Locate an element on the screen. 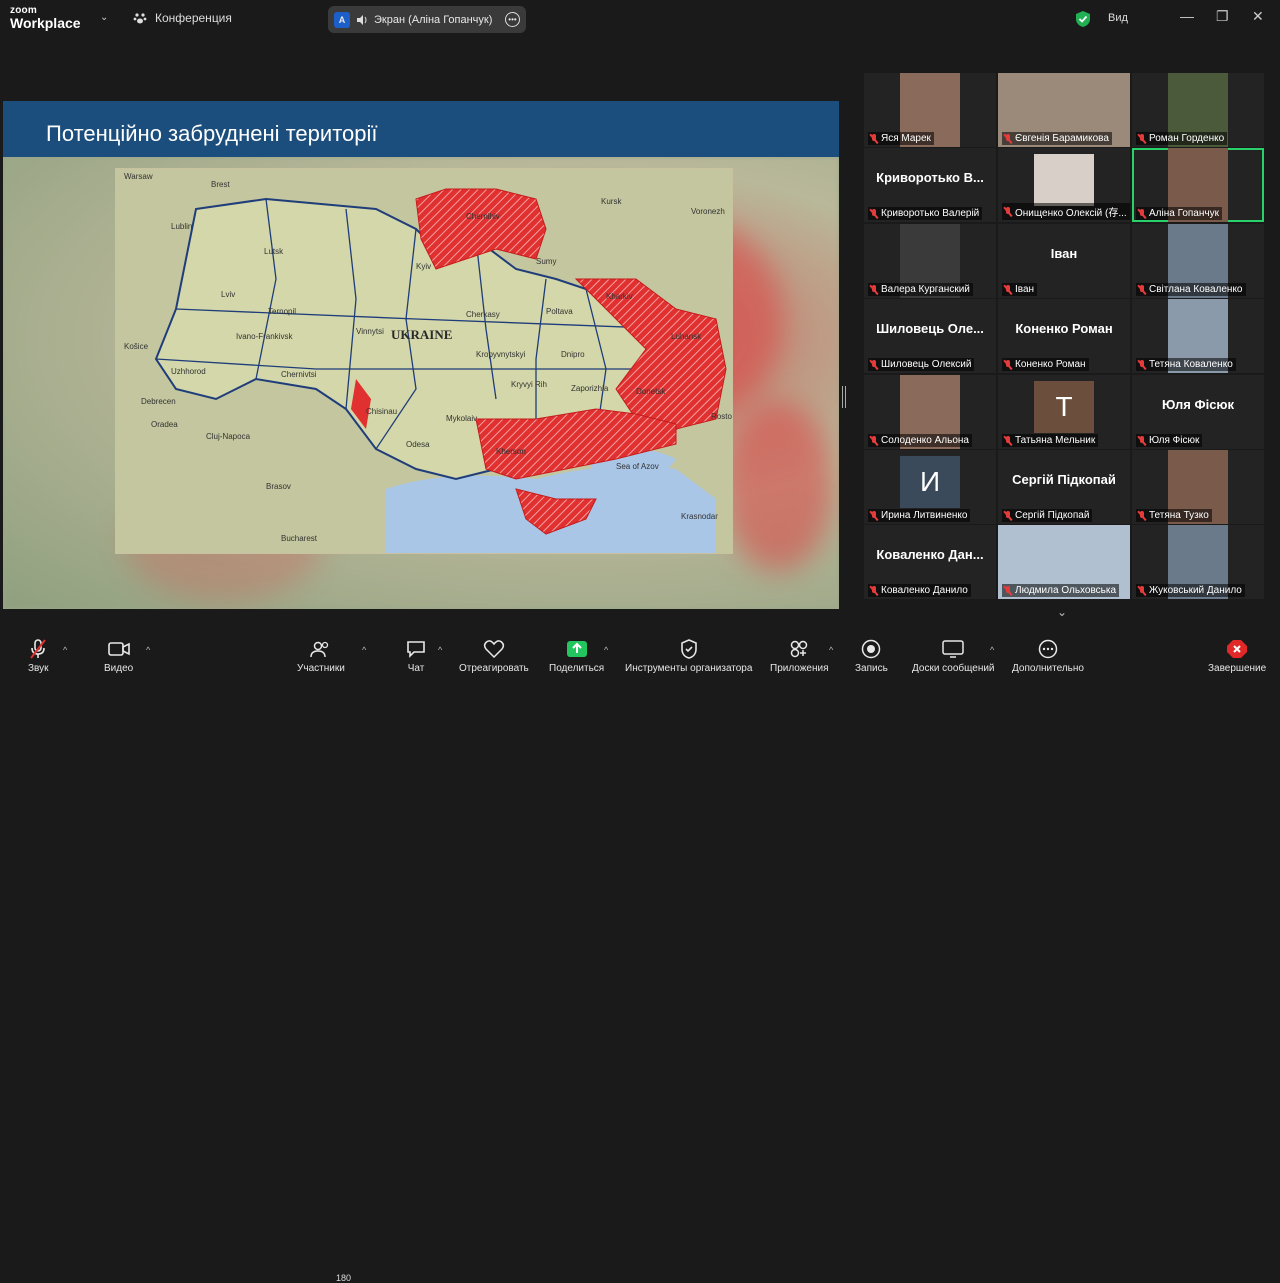  participant-name-label: Коненко Роман is located at coordinates (1045, 364).